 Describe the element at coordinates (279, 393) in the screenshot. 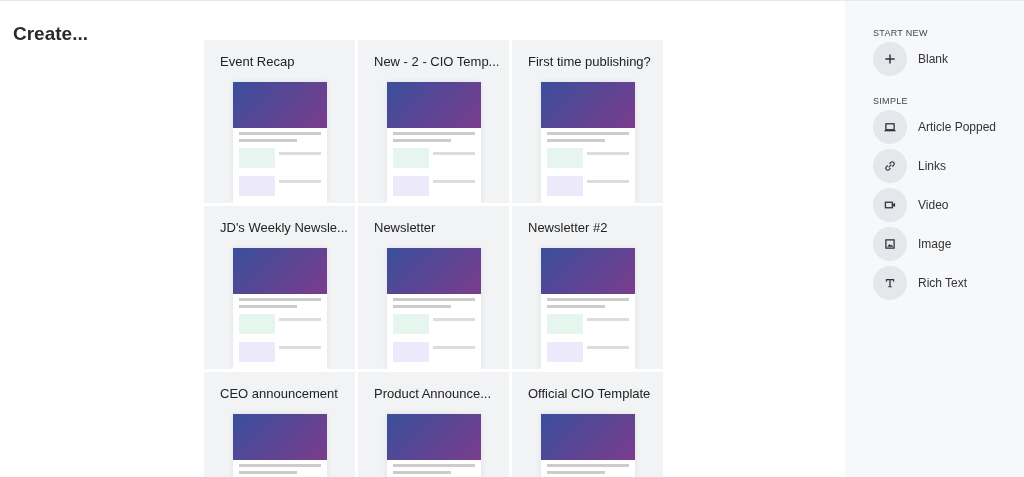

I see `template-title: CEO announcement` at that location.